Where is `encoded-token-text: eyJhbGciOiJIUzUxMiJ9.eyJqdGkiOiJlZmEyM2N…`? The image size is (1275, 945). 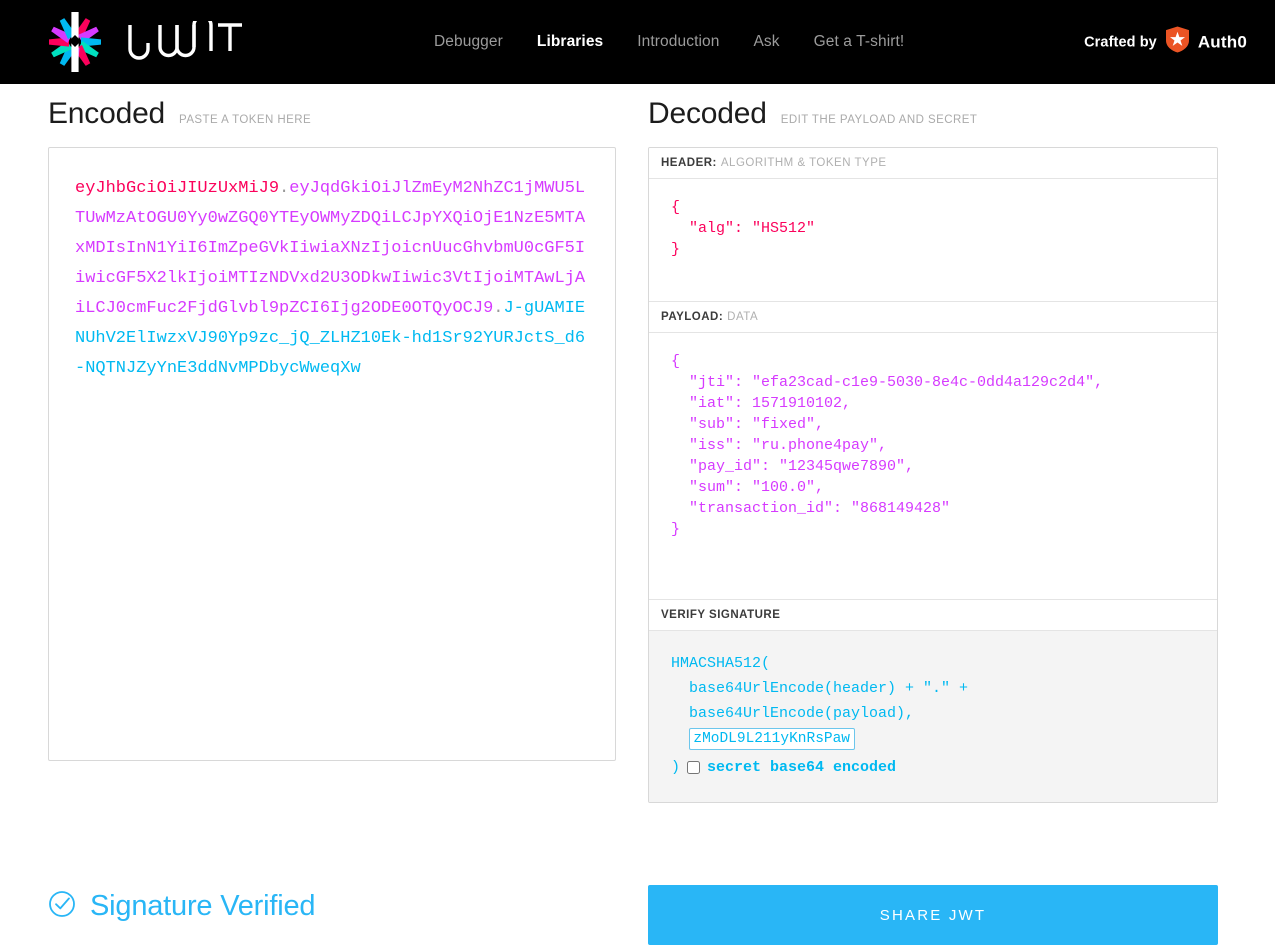 encoded-token-text: eyJhbGciOiJIUzUxMiJ9.eyJqdGkiOiJlZmEyM2N… is located at coordinates (332, 266).